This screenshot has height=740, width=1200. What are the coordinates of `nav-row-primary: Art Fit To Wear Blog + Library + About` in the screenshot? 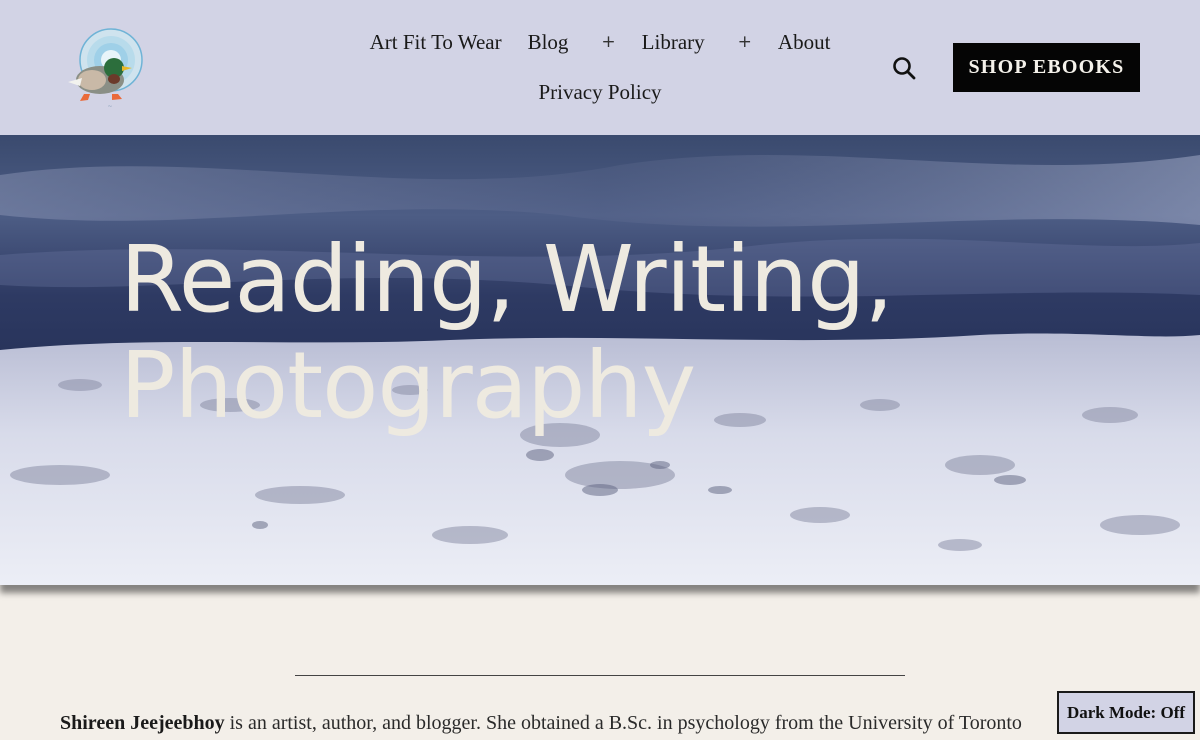 It's located at (600, 42).